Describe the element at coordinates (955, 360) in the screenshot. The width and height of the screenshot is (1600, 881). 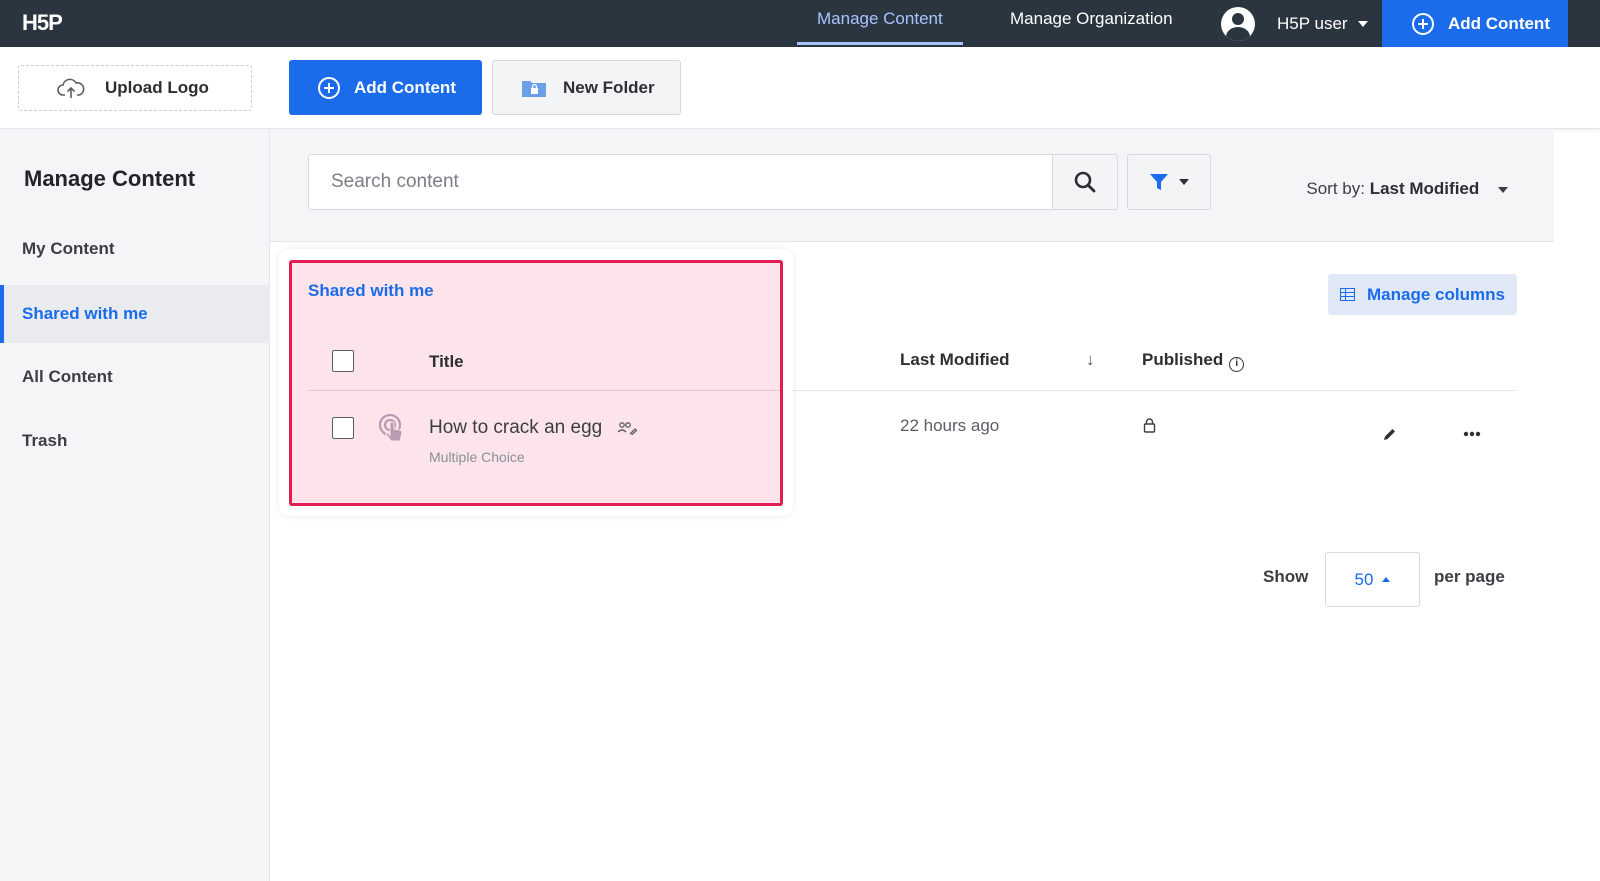
I see `column-header-last-modified: Last Modified` at that location.